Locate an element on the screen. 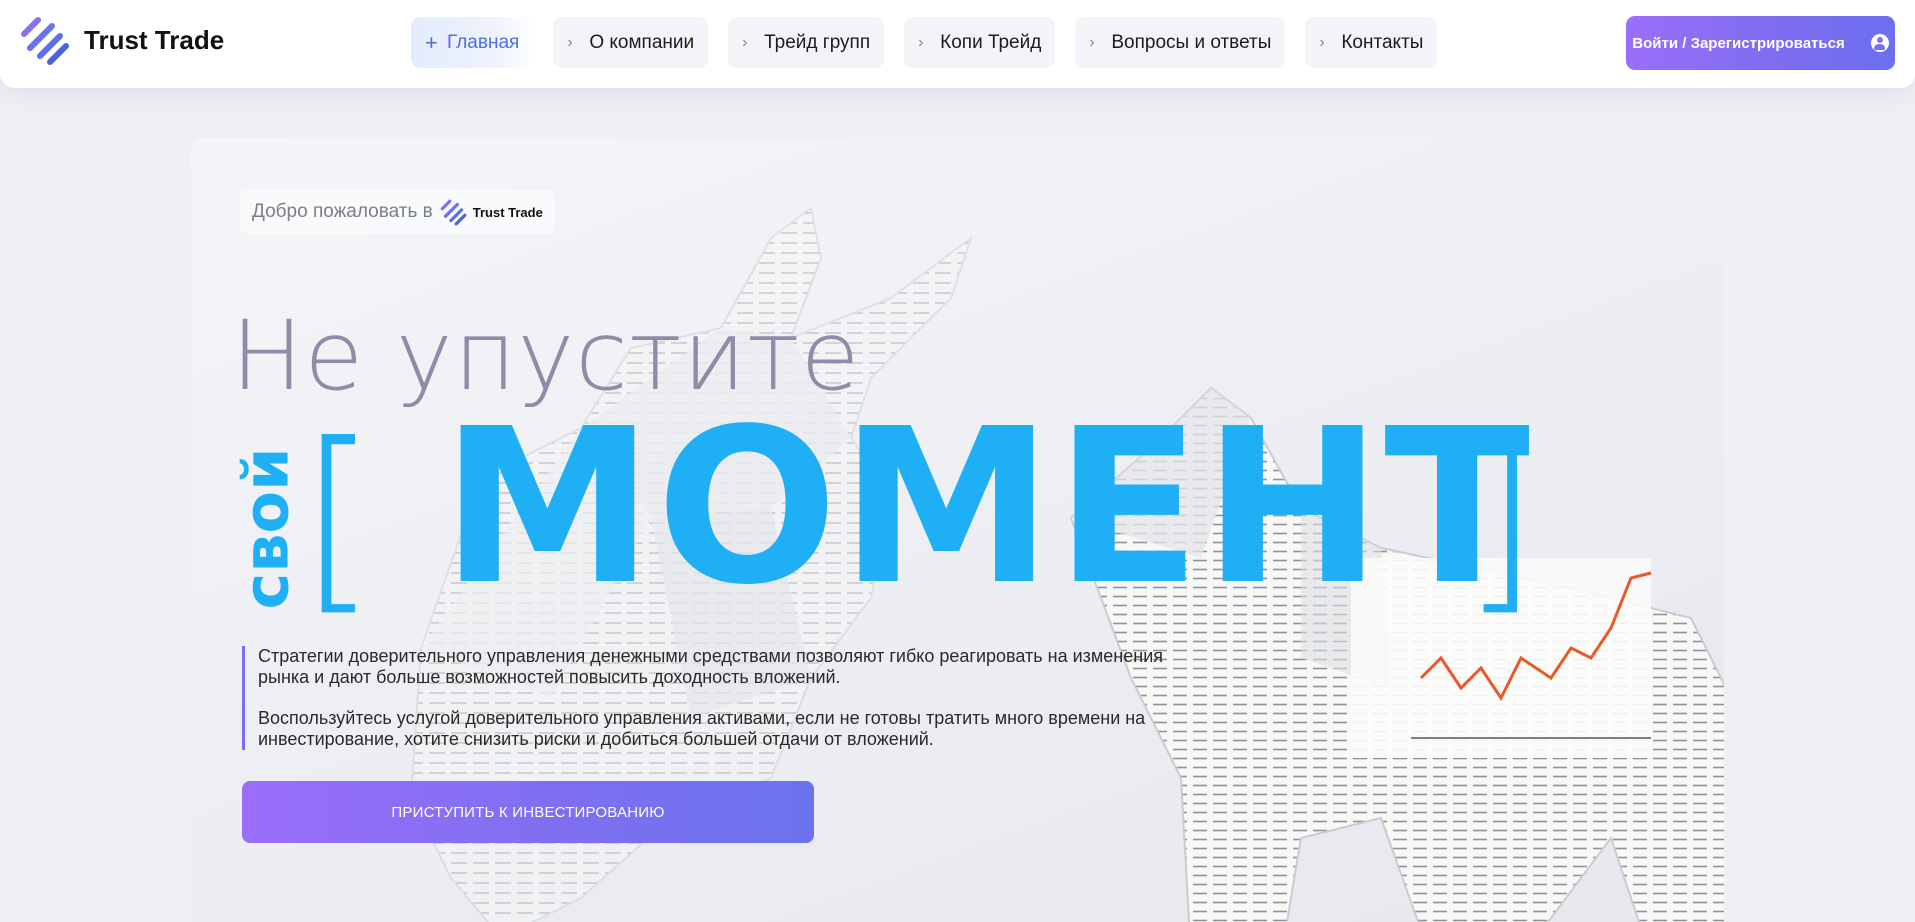  nav-item-label: Трейд групп is located at coordinates (817, 42).